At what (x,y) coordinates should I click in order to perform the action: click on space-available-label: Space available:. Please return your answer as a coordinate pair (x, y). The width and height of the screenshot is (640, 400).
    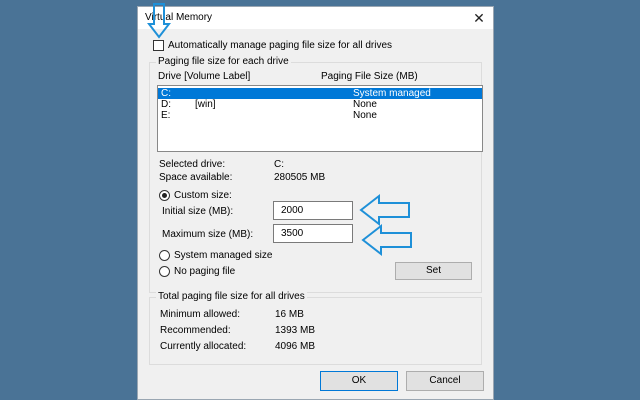
    Looking at the image, I should click on (196, 177).